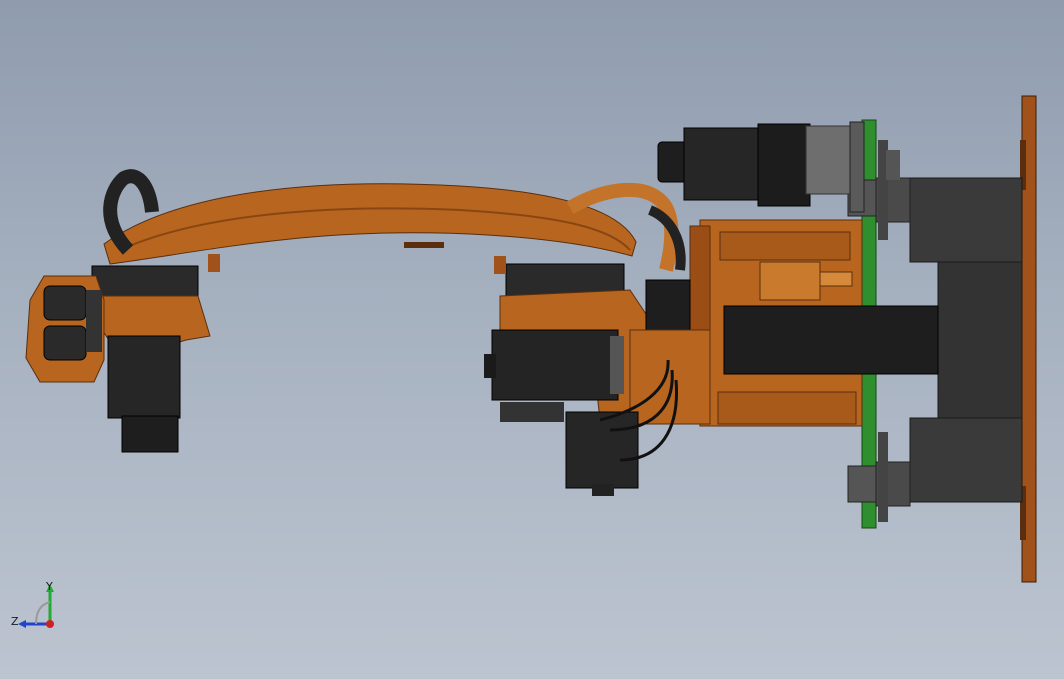  I want to click on top-motor, so click(761, 167).